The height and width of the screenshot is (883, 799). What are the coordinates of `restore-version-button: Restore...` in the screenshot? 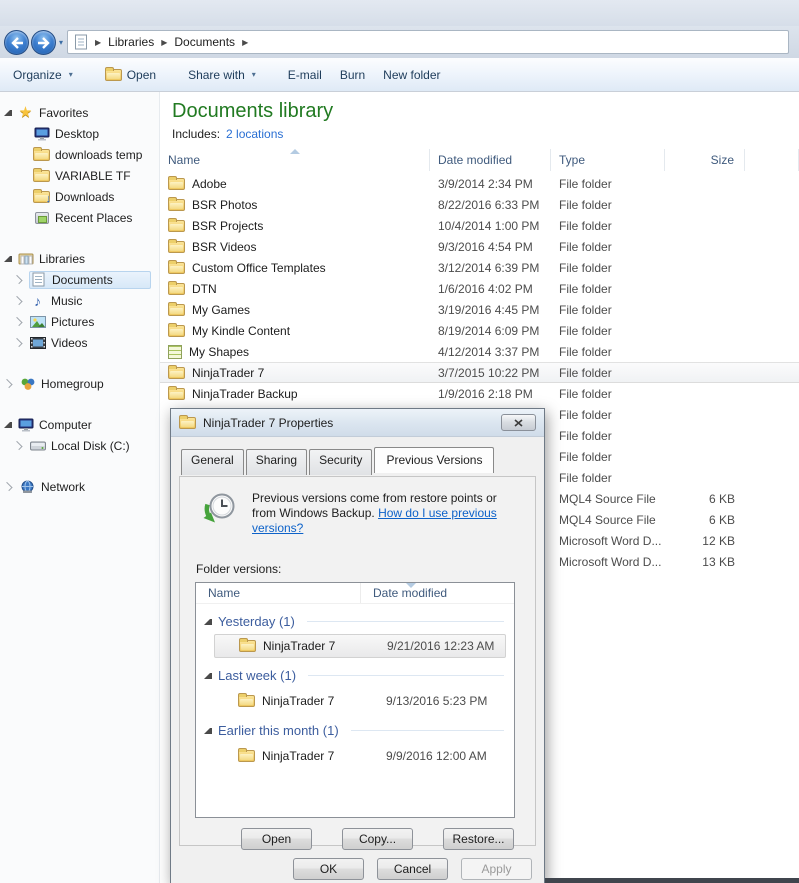 It's located at (478, 839).